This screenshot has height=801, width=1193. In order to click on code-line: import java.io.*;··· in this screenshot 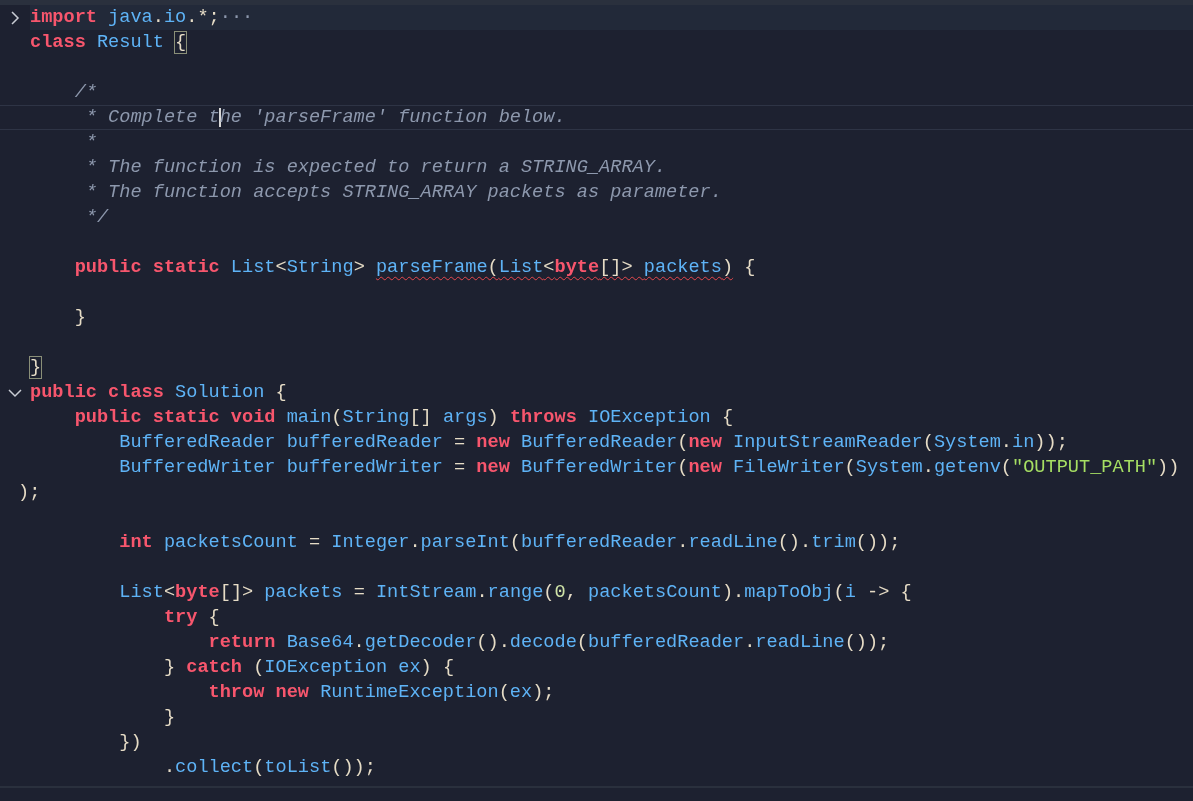, I will do `click(142, 18)`.